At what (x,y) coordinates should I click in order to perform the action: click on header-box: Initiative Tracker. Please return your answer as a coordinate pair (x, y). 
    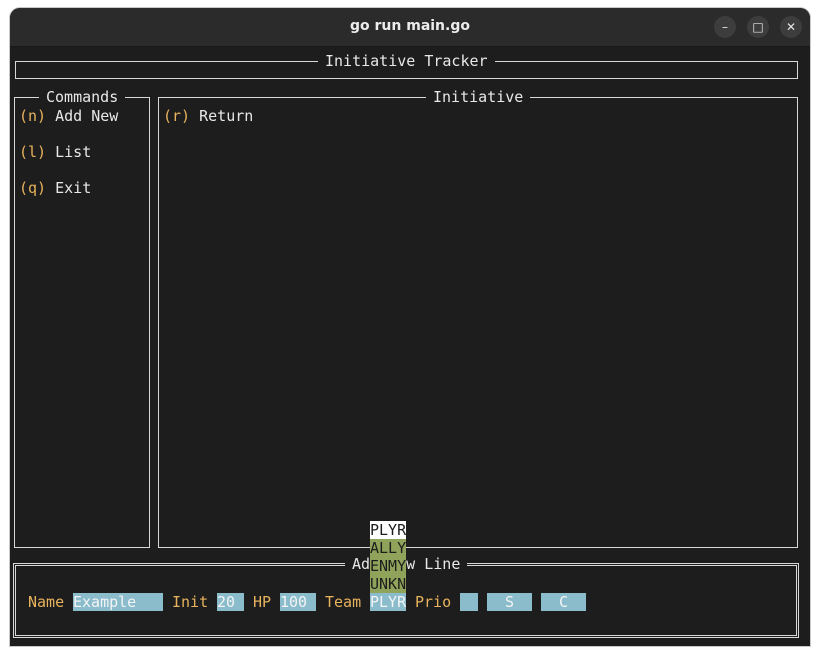
    Looking at the image, I should click on (406, 65).